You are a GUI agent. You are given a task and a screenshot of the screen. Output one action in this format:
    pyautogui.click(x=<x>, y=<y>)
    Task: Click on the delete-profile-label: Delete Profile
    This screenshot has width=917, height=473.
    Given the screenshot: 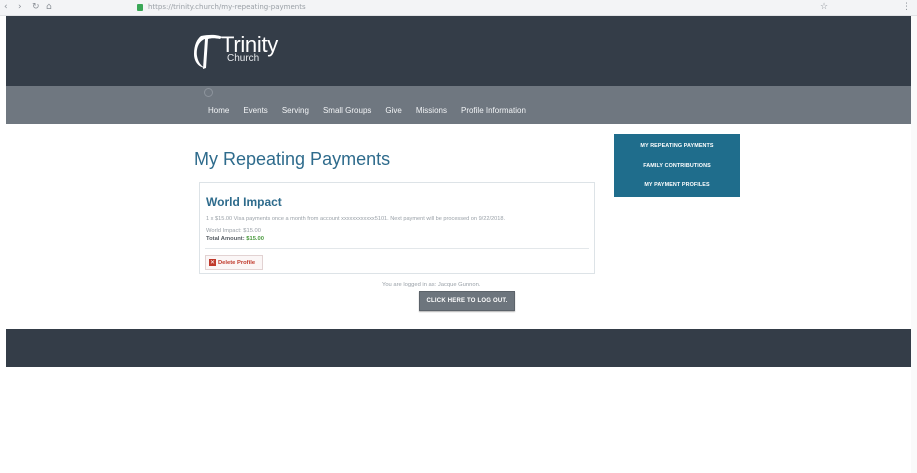 What is the action you would take?
    pyautogui.click(x=237, y=262)
    